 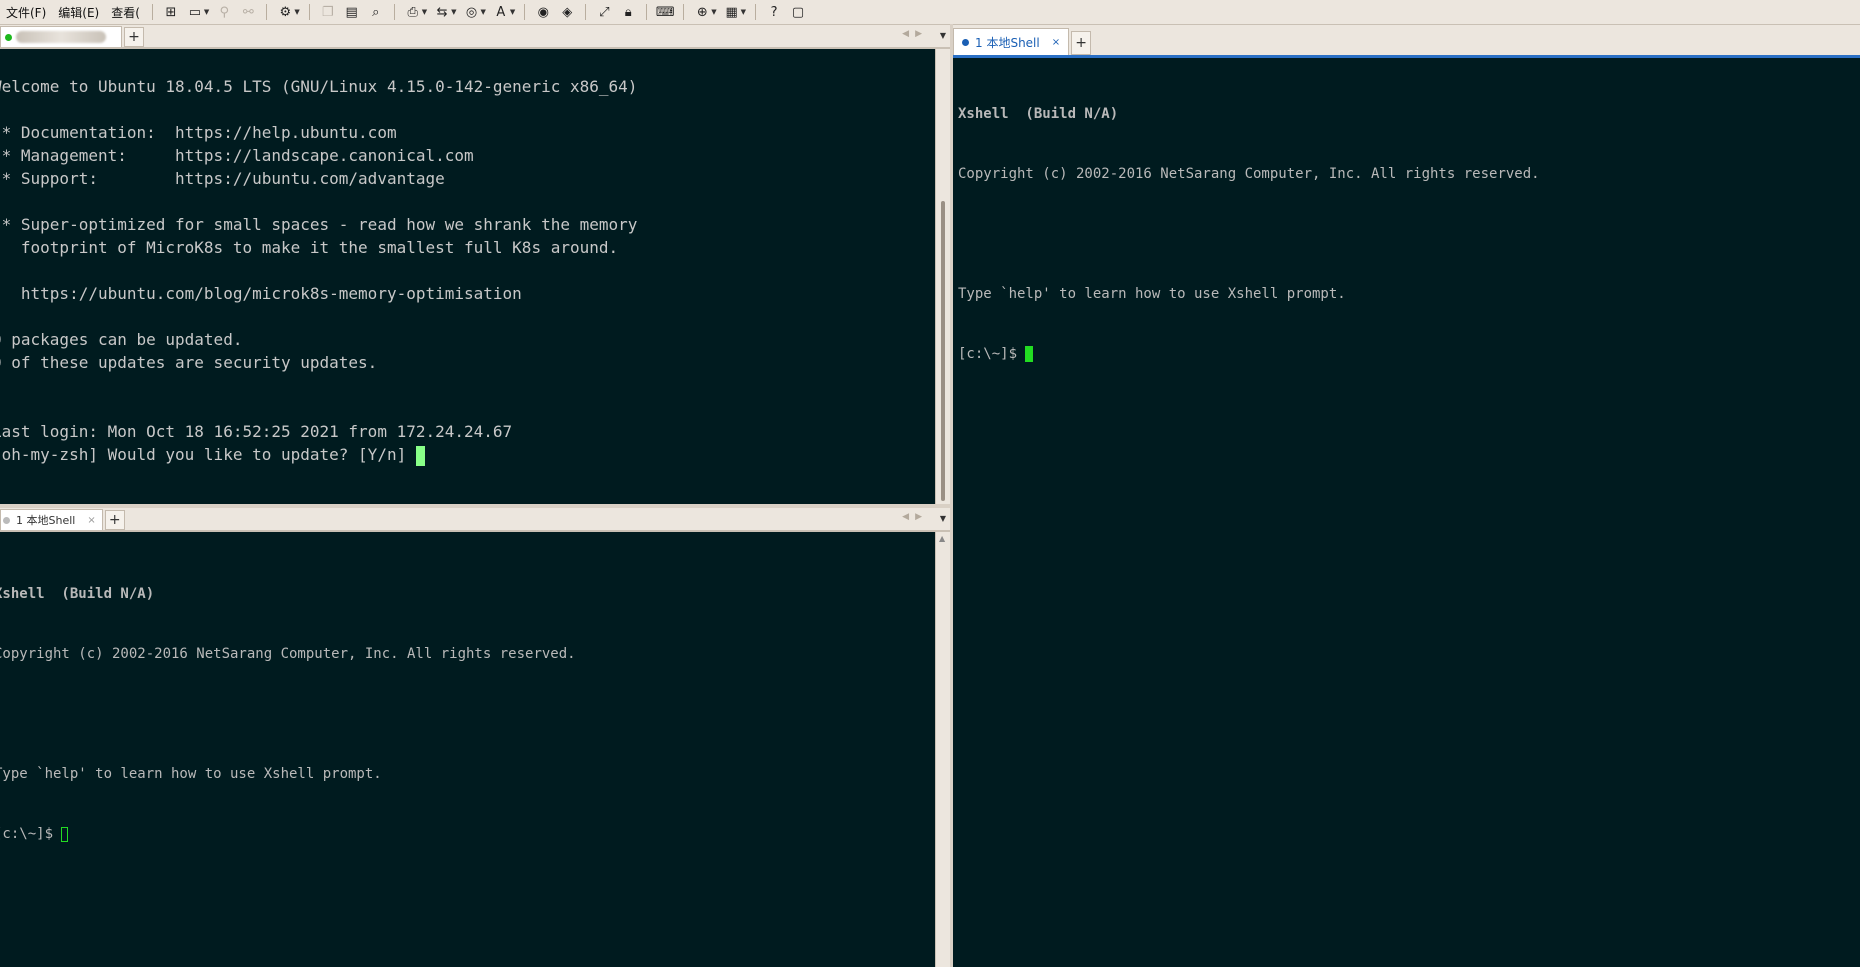 I want to click on settings-icon: ⚙, so click(x=285, y=12).